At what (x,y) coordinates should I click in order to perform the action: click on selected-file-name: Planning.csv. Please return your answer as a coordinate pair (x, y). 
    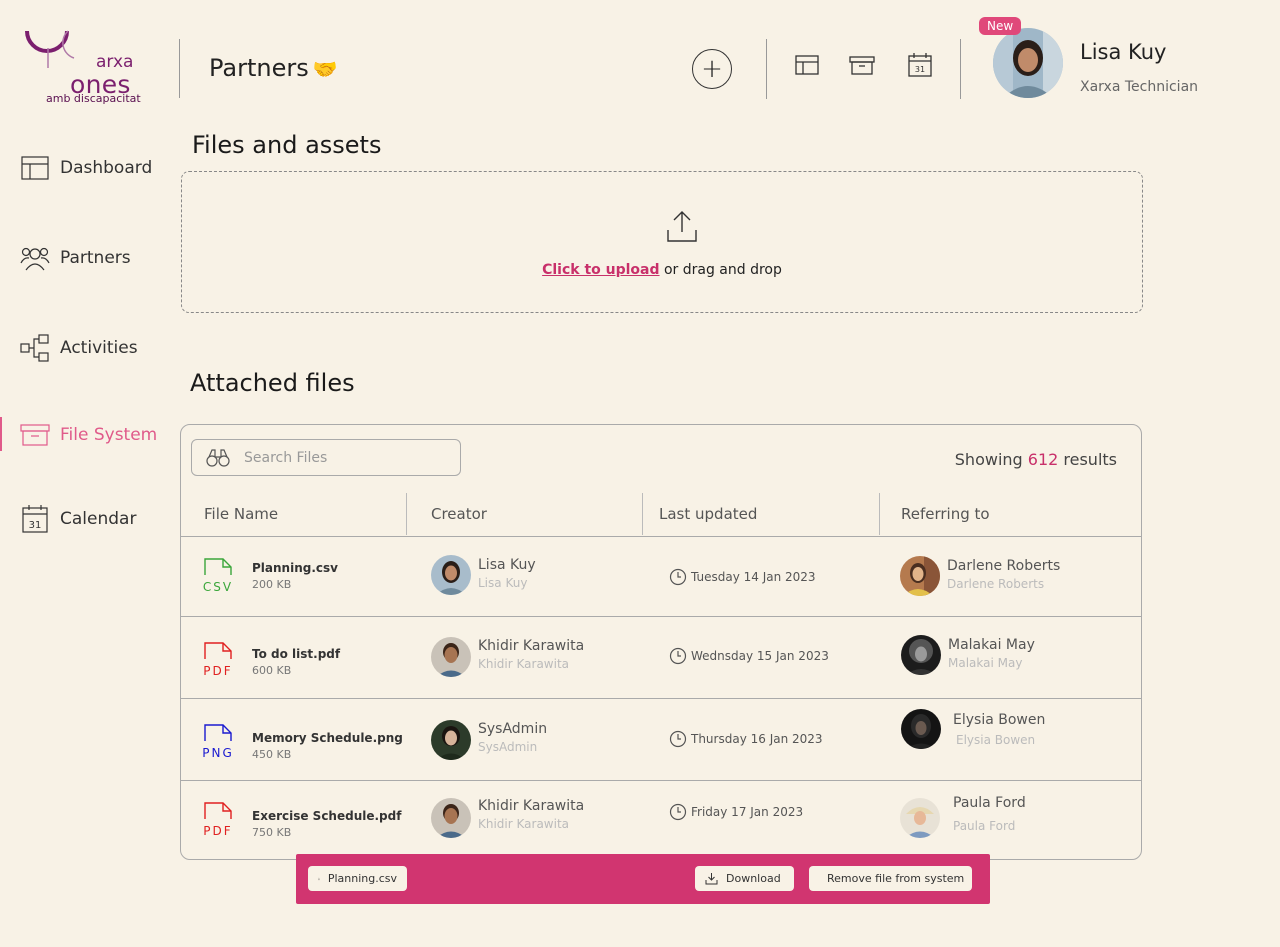
    Looking at the image, I should click on (362, 878).